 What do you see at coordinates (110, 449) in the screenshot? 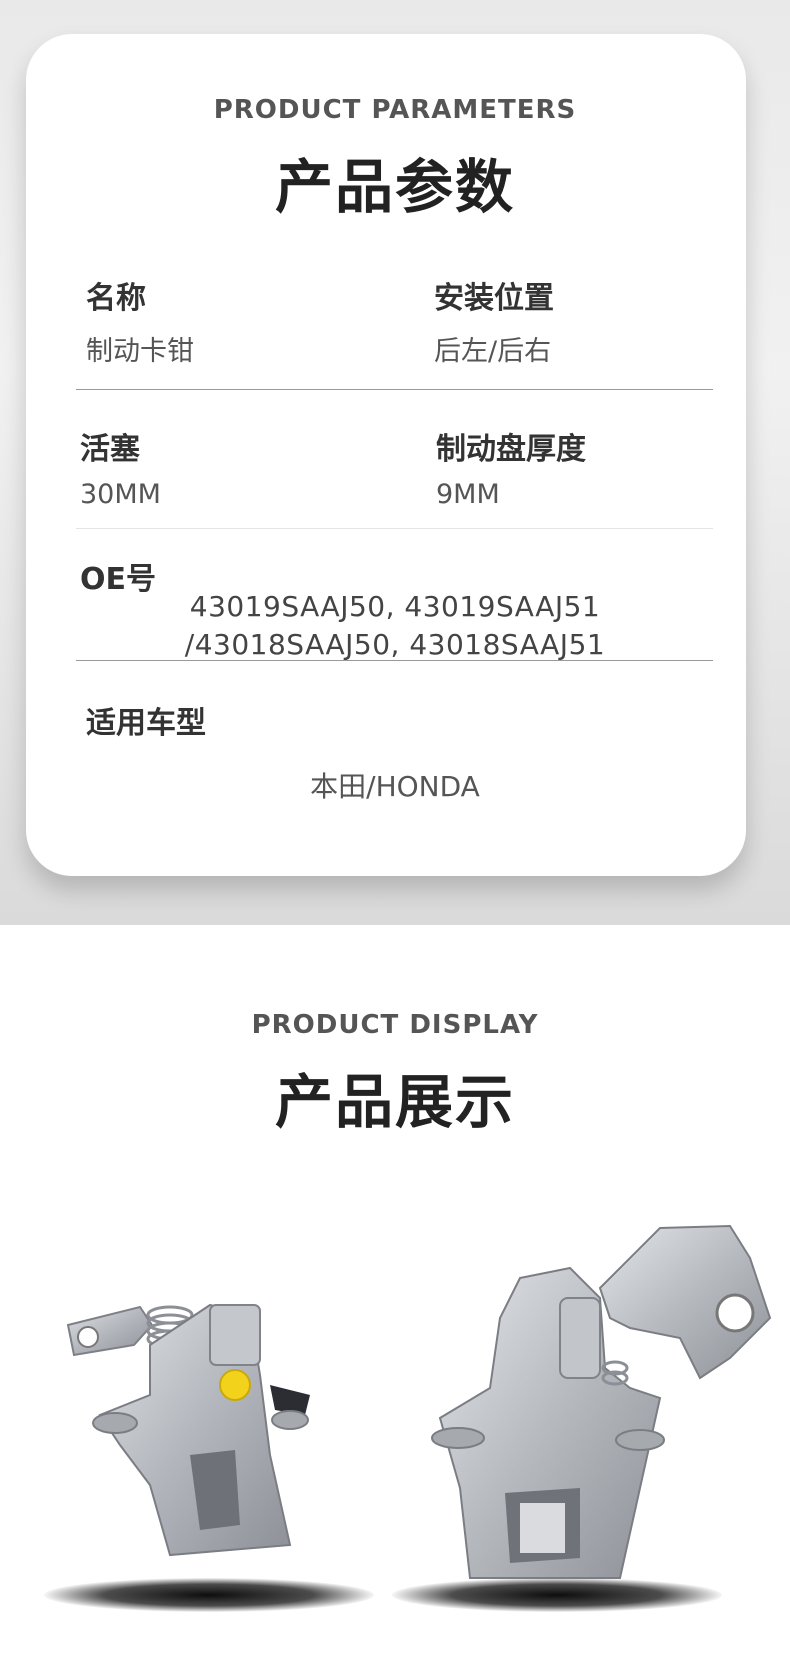
I see `piston-label: 活塞` at bounding box center [110, 449].